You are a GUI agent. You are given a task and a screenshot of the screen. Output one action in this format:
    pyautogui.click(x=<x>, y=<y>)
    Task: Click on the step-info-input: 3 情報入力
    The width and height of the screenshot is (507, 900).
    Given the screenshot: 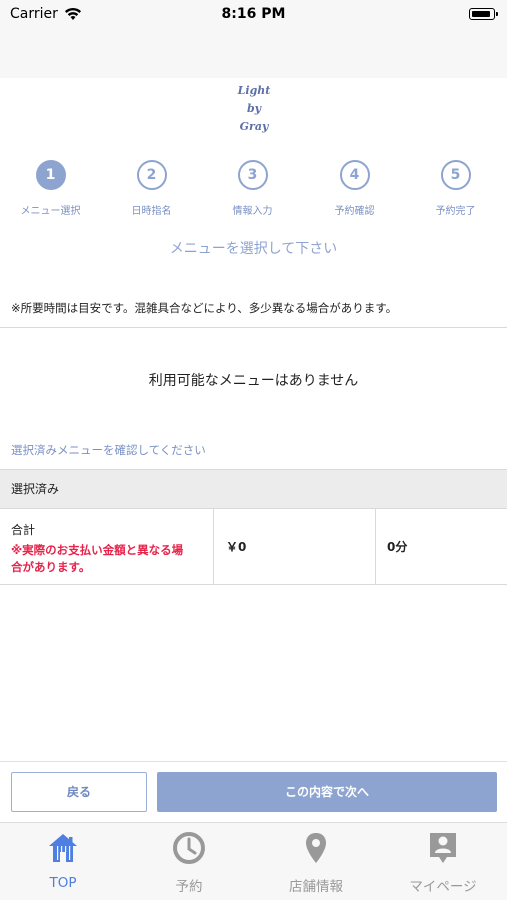 What is the action you would take?
    pyautogui.click(x=252, y=188)
    